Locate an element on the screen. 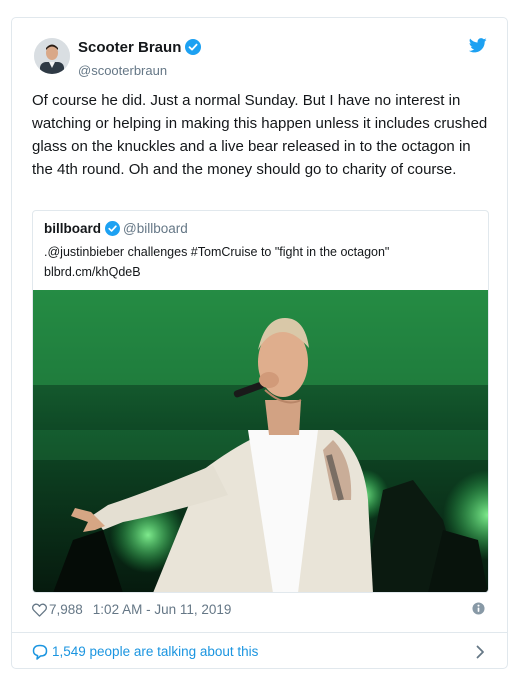 The width and height of the screenshot is (521, 684). conversation-link: 1,549 people are talking about this is located at coordinates (259, 652).